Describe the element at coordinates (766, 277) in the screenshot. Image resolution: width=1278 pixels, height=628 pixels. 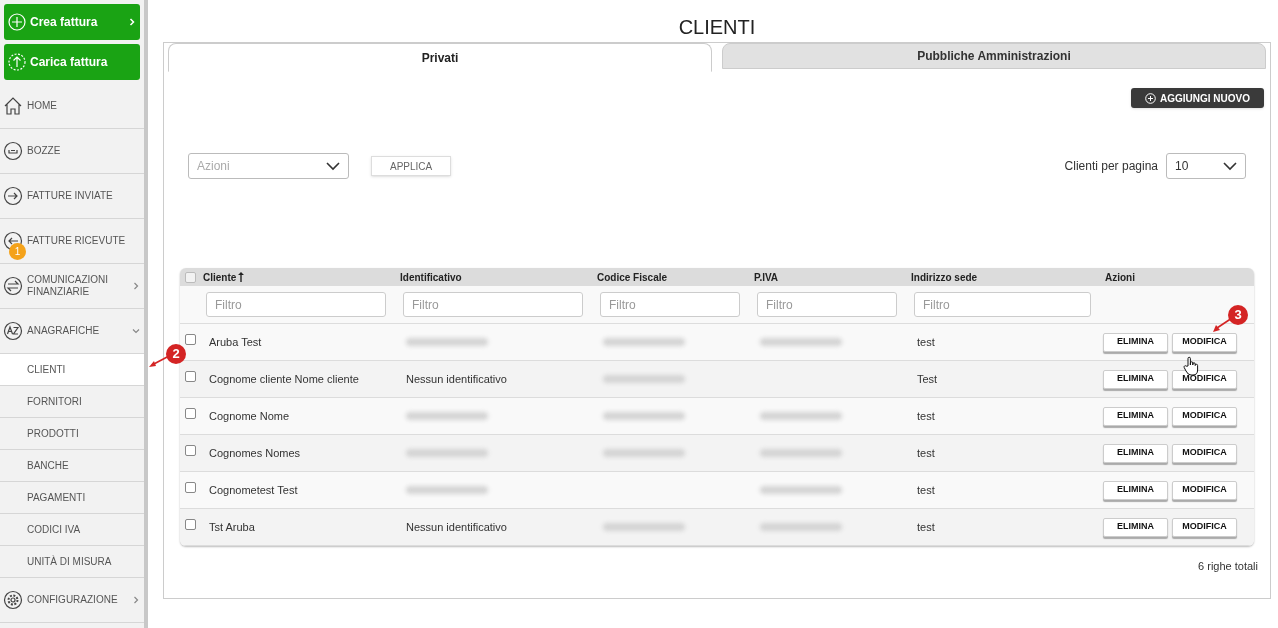
I see `column-header: P.IVA` at that location.